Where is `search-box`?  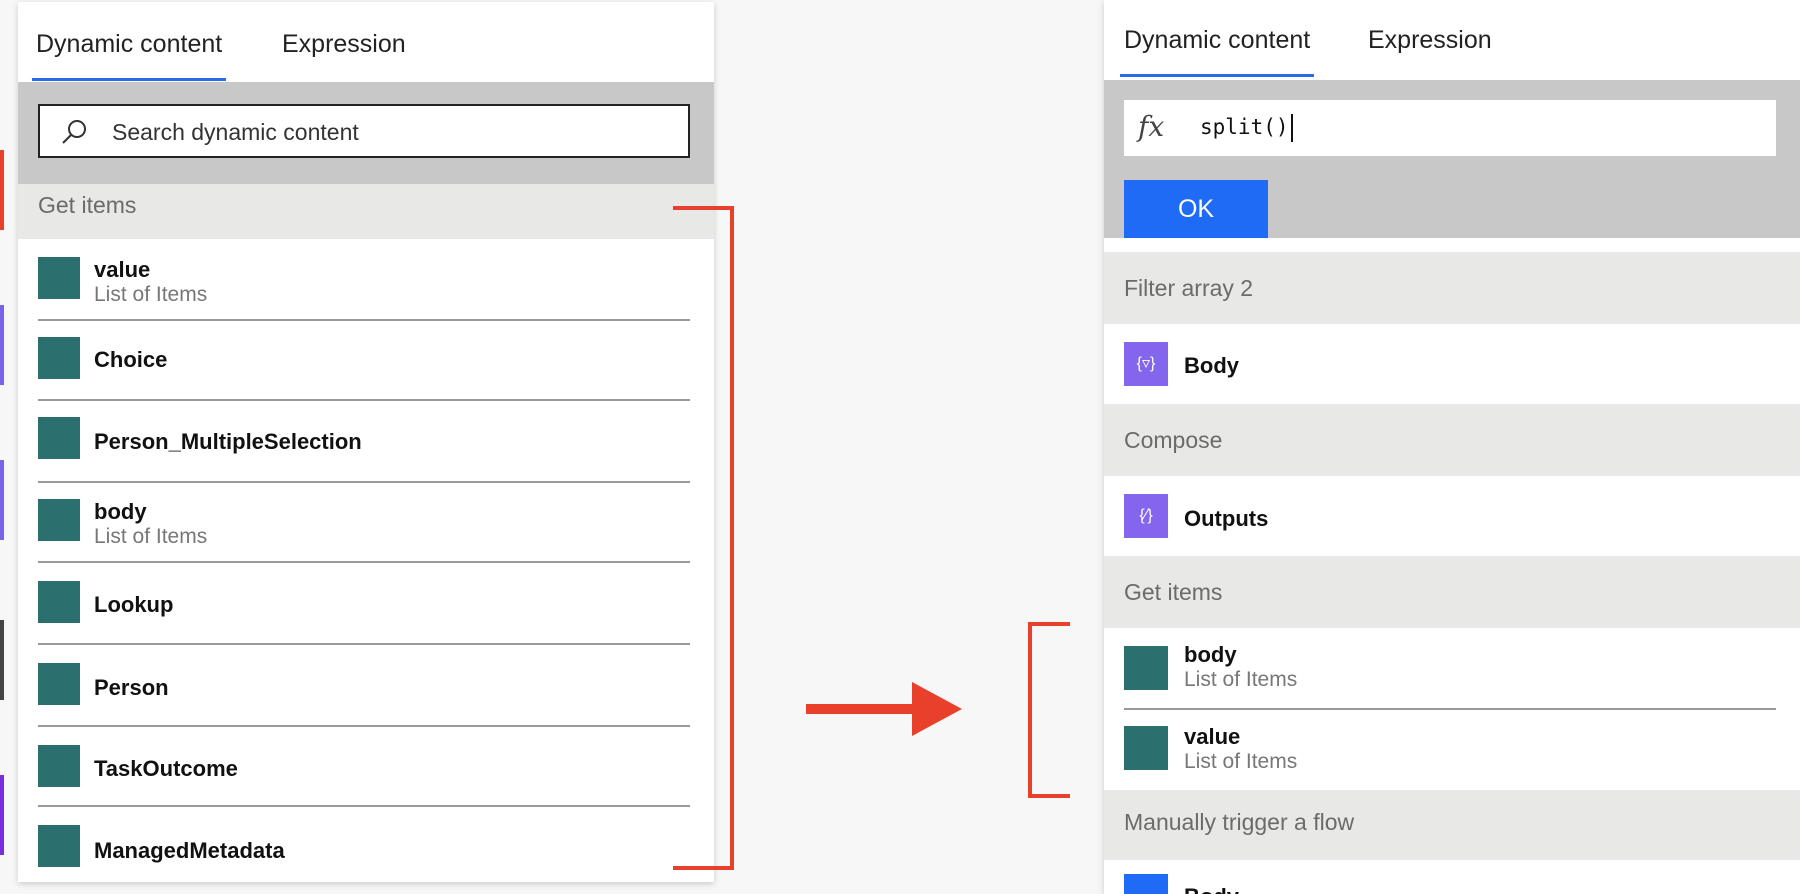
search-box is located at coordinates (364, 131).